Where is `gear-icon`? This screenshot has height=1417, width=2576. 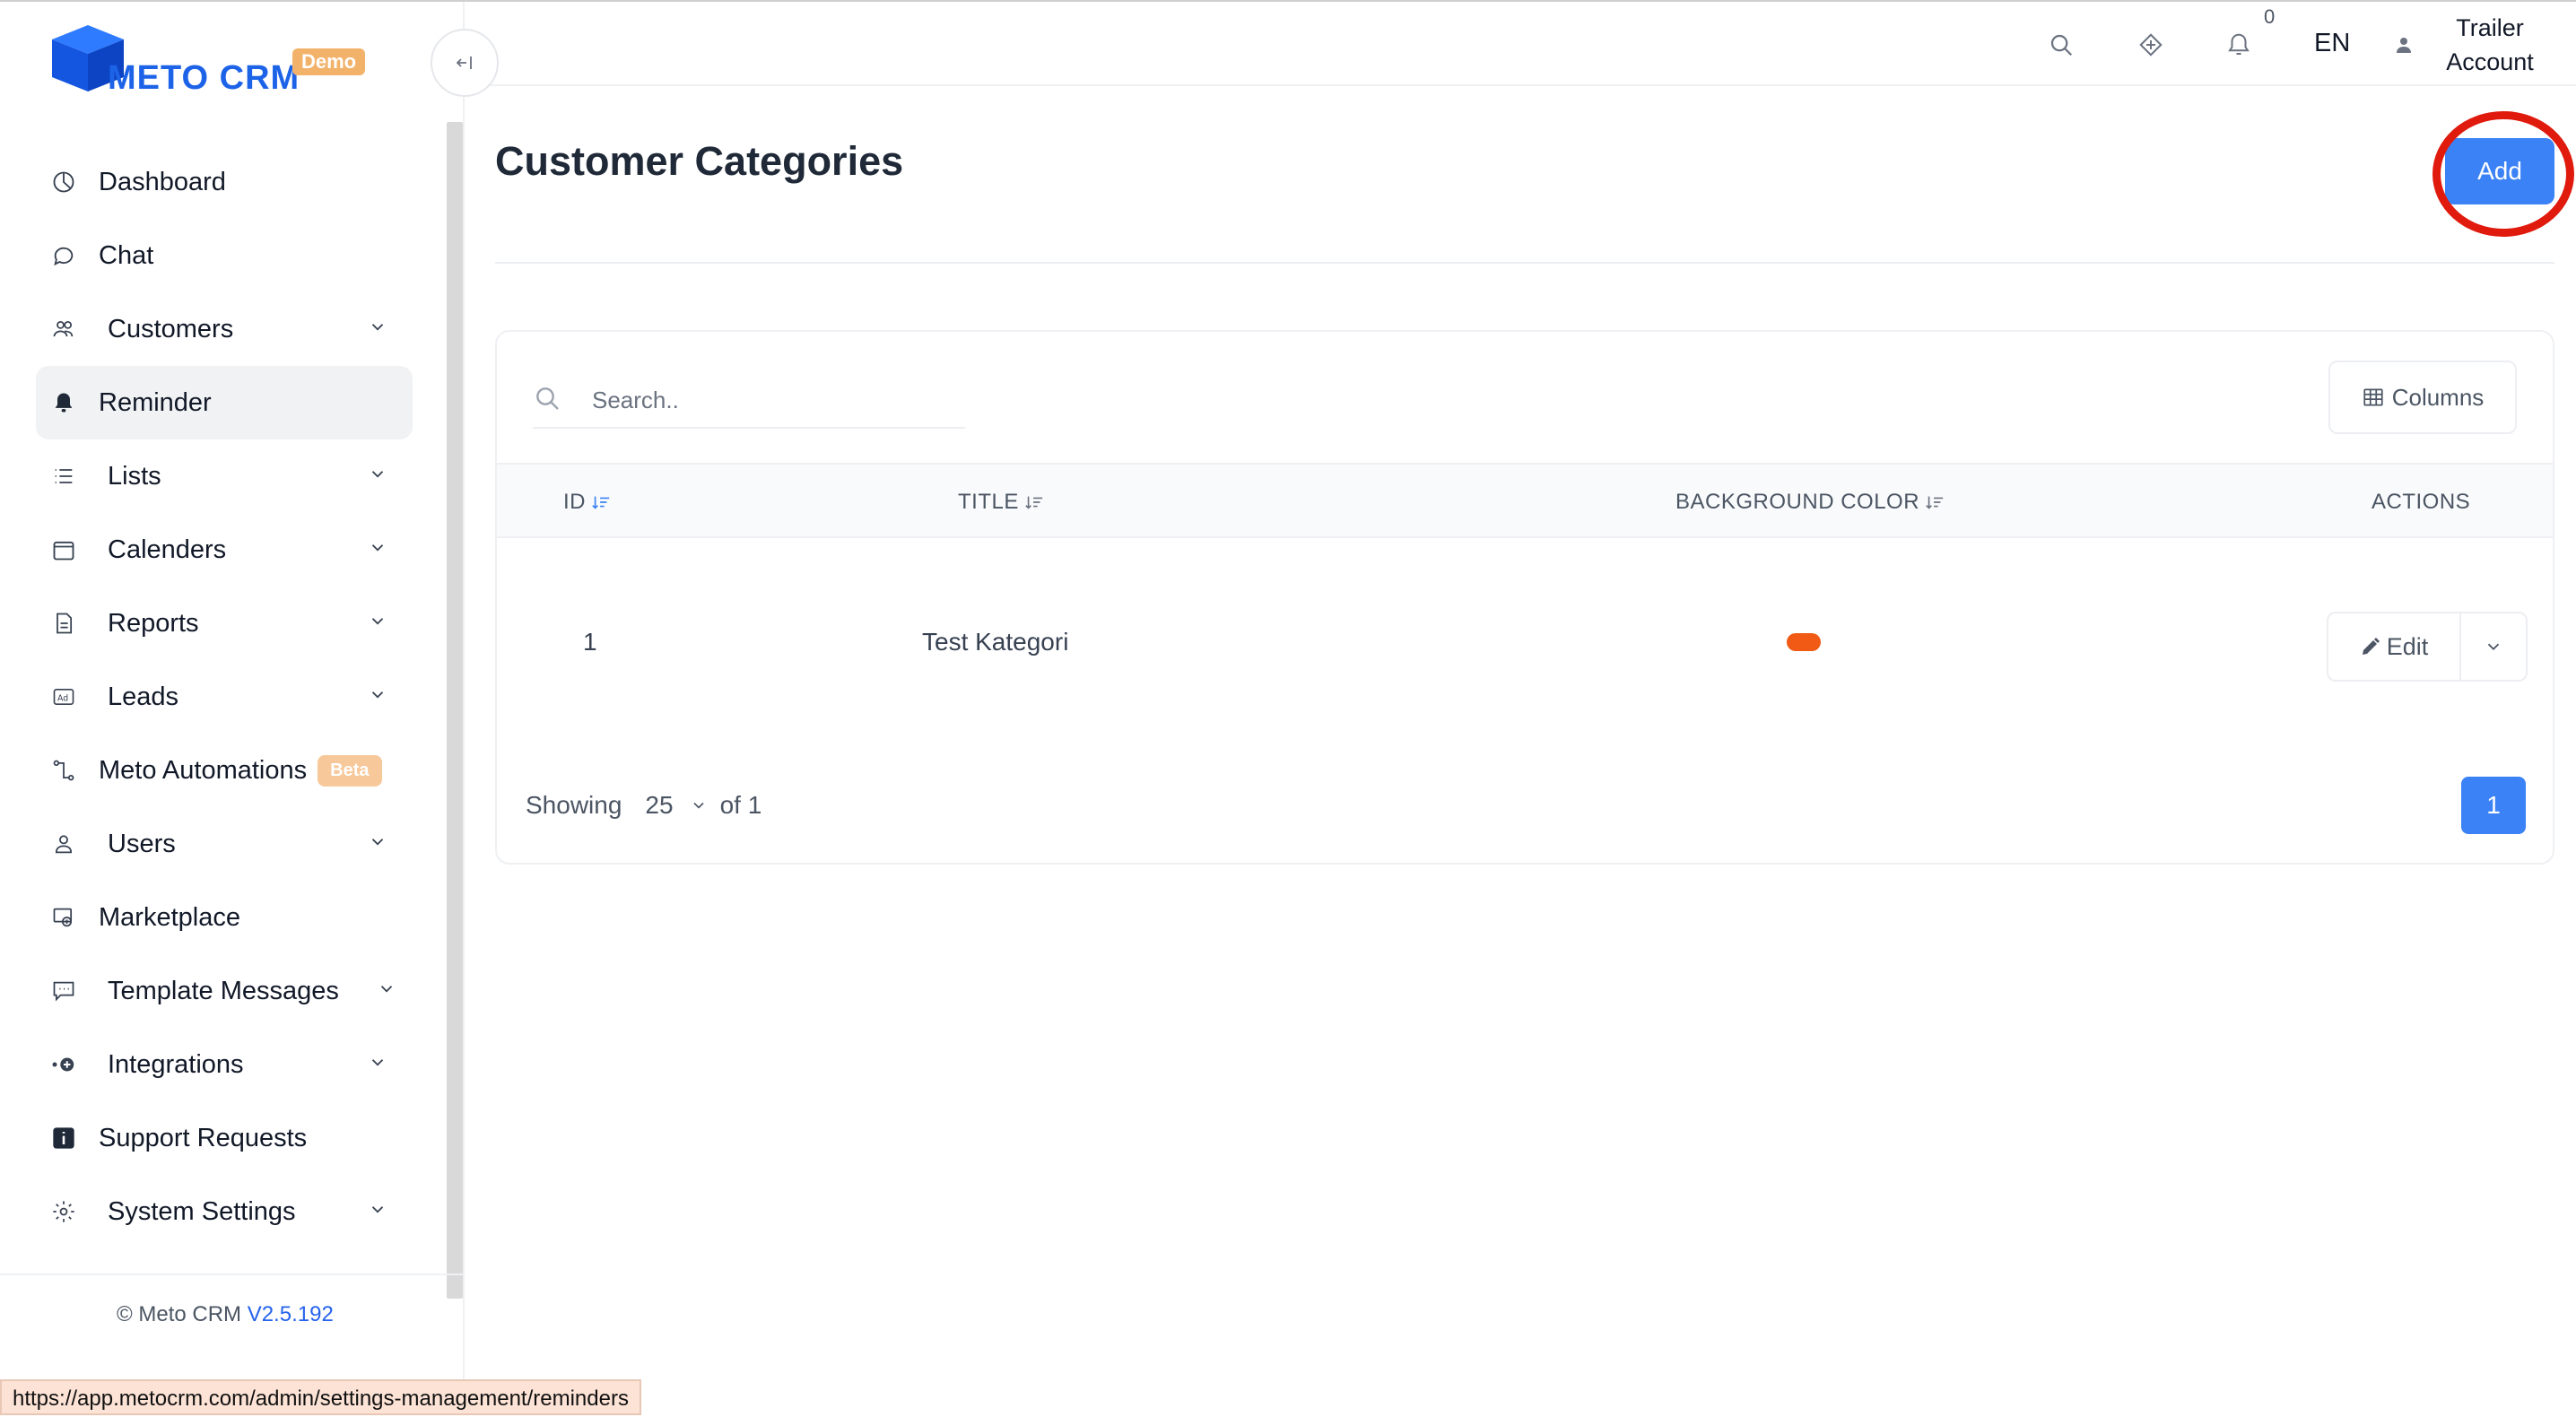 gear-icon is located at coordinates (63, 1211).